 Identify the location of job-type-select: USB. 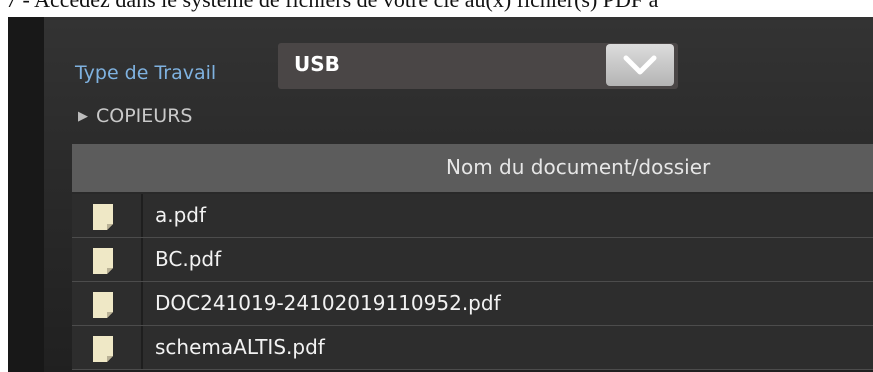
(478, 66).